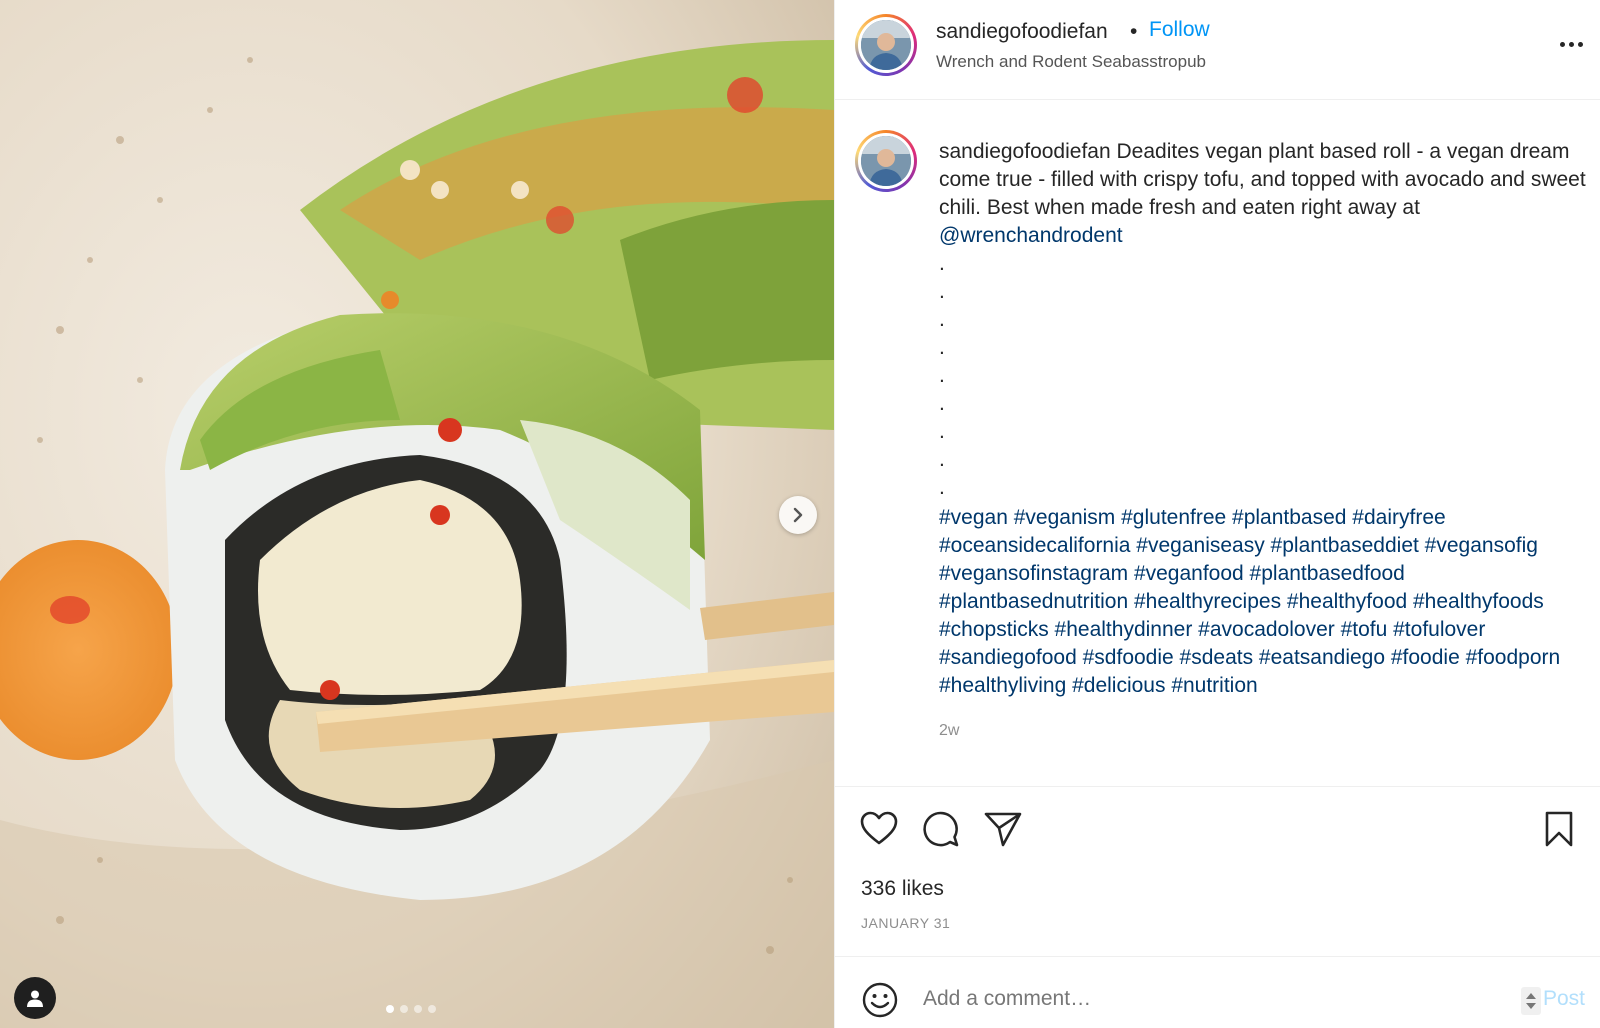  I want to click on next-image-button, so click(798, 515).